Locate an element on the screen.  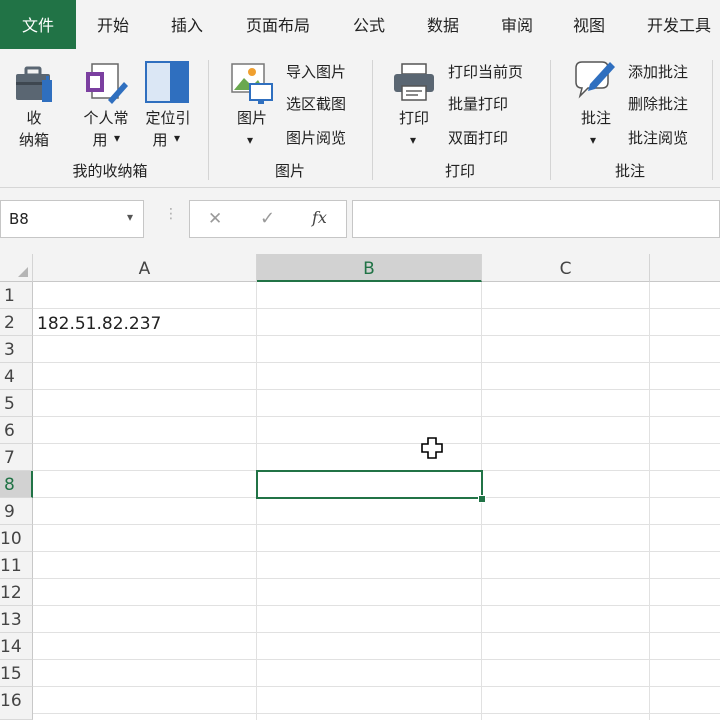
row-header: 1 is located at coordinates (16, 295).